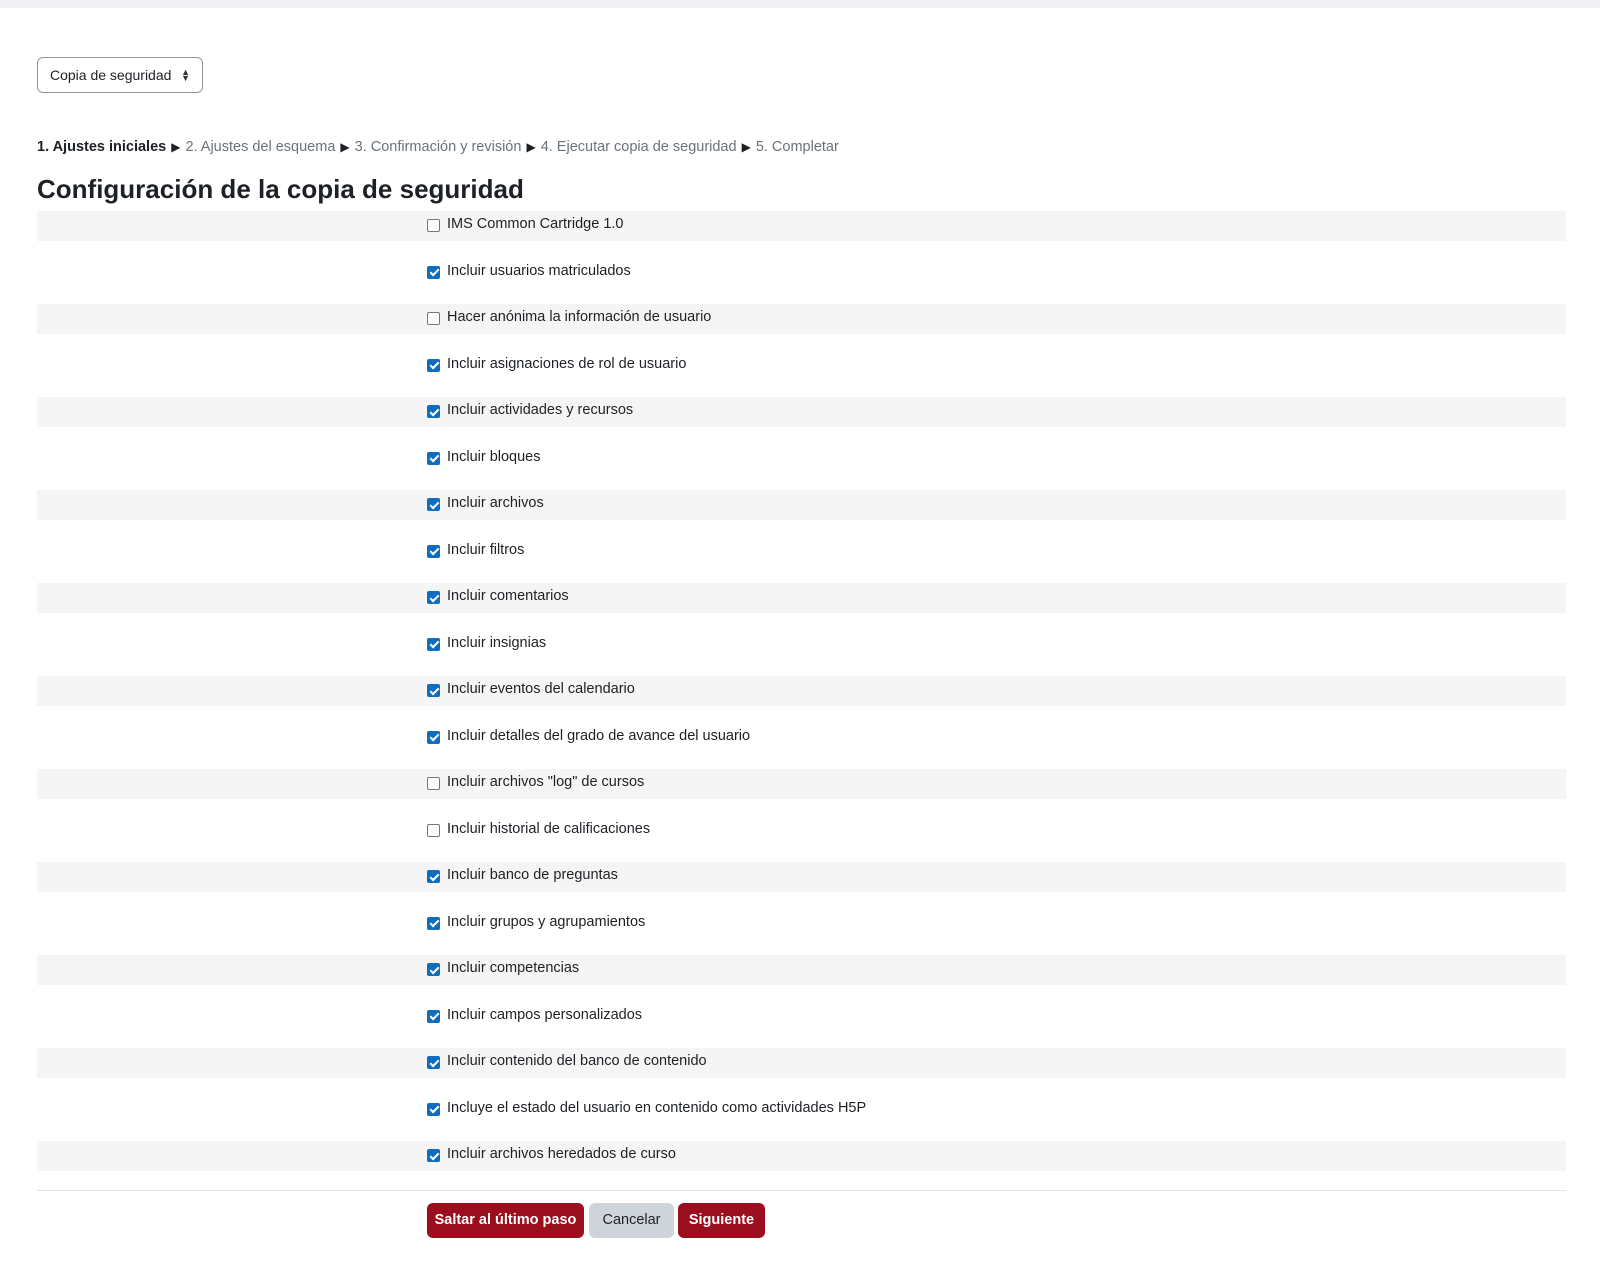 The height and width of the screenshot is (1277, 1600). I want to click on next-button: Siguiente, so click(721, 1220).